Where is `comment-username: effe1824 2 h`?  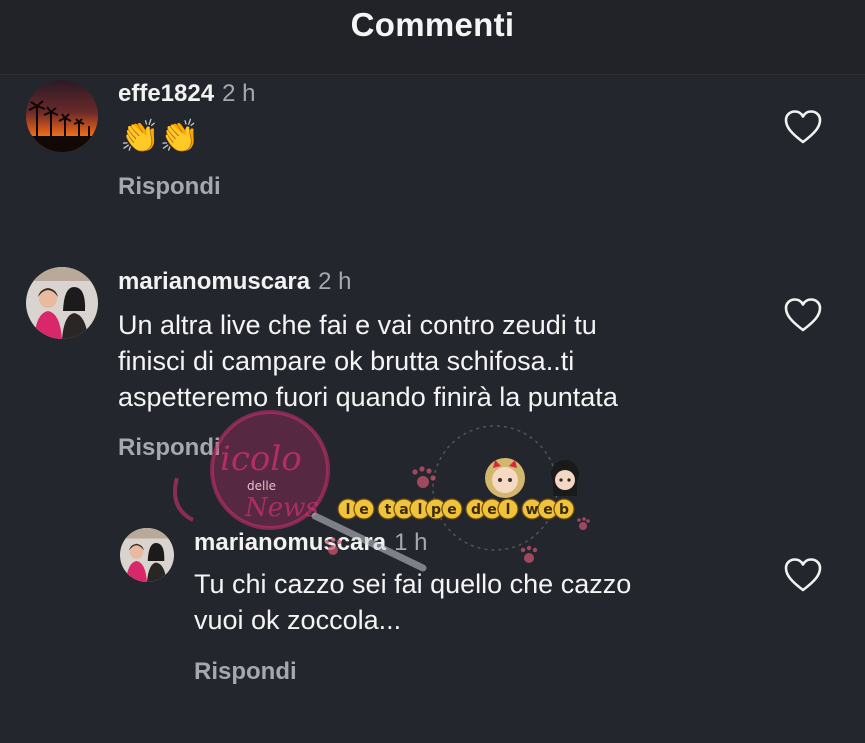
comment-username: effe1824 2 h is located at coordinates (186, 94).